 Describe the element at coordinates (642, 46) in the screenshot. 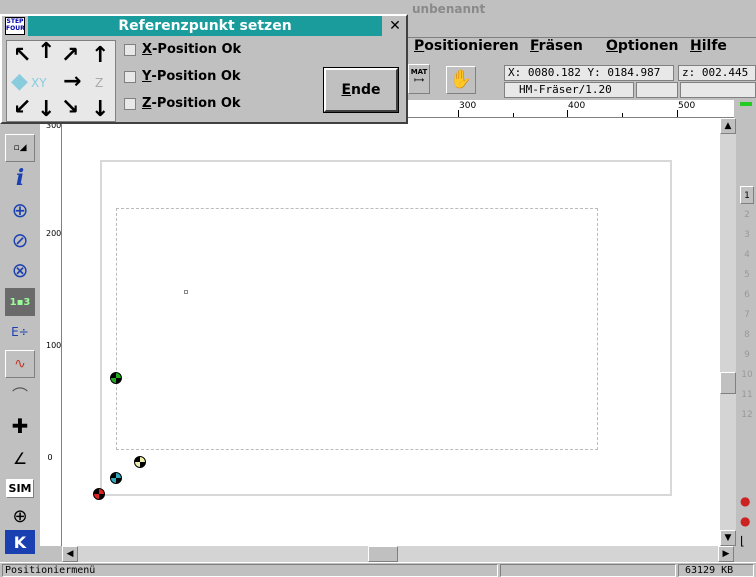

I see `menu-optionen: Optionen` at that location.